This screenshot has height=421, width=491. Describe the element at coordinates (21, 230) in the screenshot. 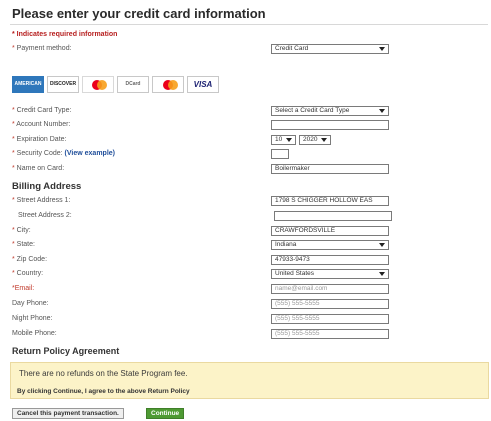

I see `city-label: * City:` at that location.